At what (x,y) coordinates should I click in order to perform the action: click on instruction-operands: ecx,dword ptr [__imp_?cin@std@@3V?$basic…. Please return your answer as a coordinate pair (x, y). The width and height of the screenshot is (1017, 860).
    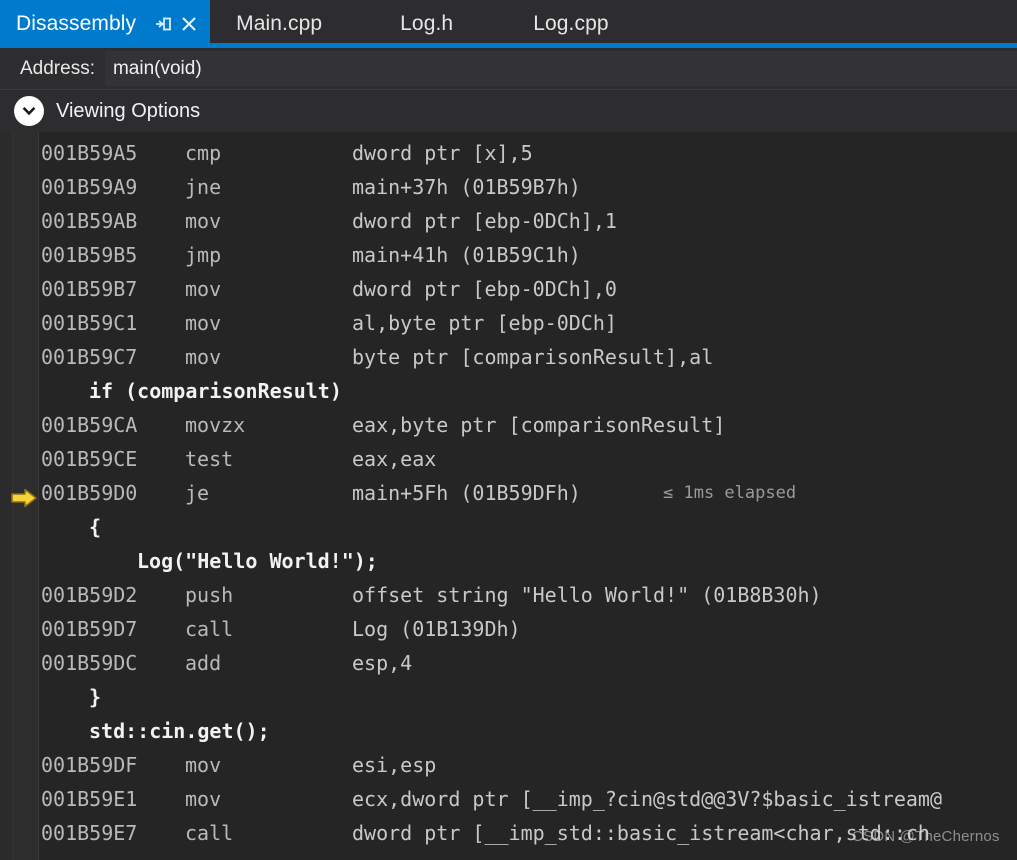
    Looking at the image, I should click on (647, 799).